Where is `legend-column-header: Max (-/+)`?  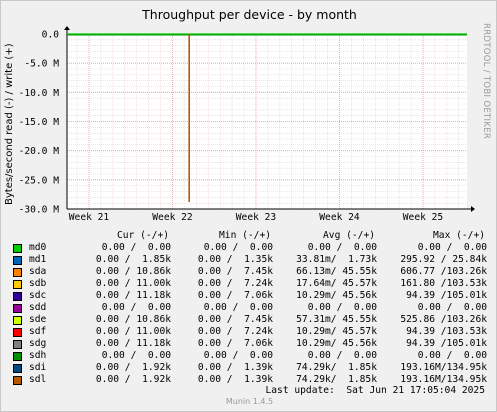
legend-column-header: Max (-/+) is located at coordinates (459, 235).